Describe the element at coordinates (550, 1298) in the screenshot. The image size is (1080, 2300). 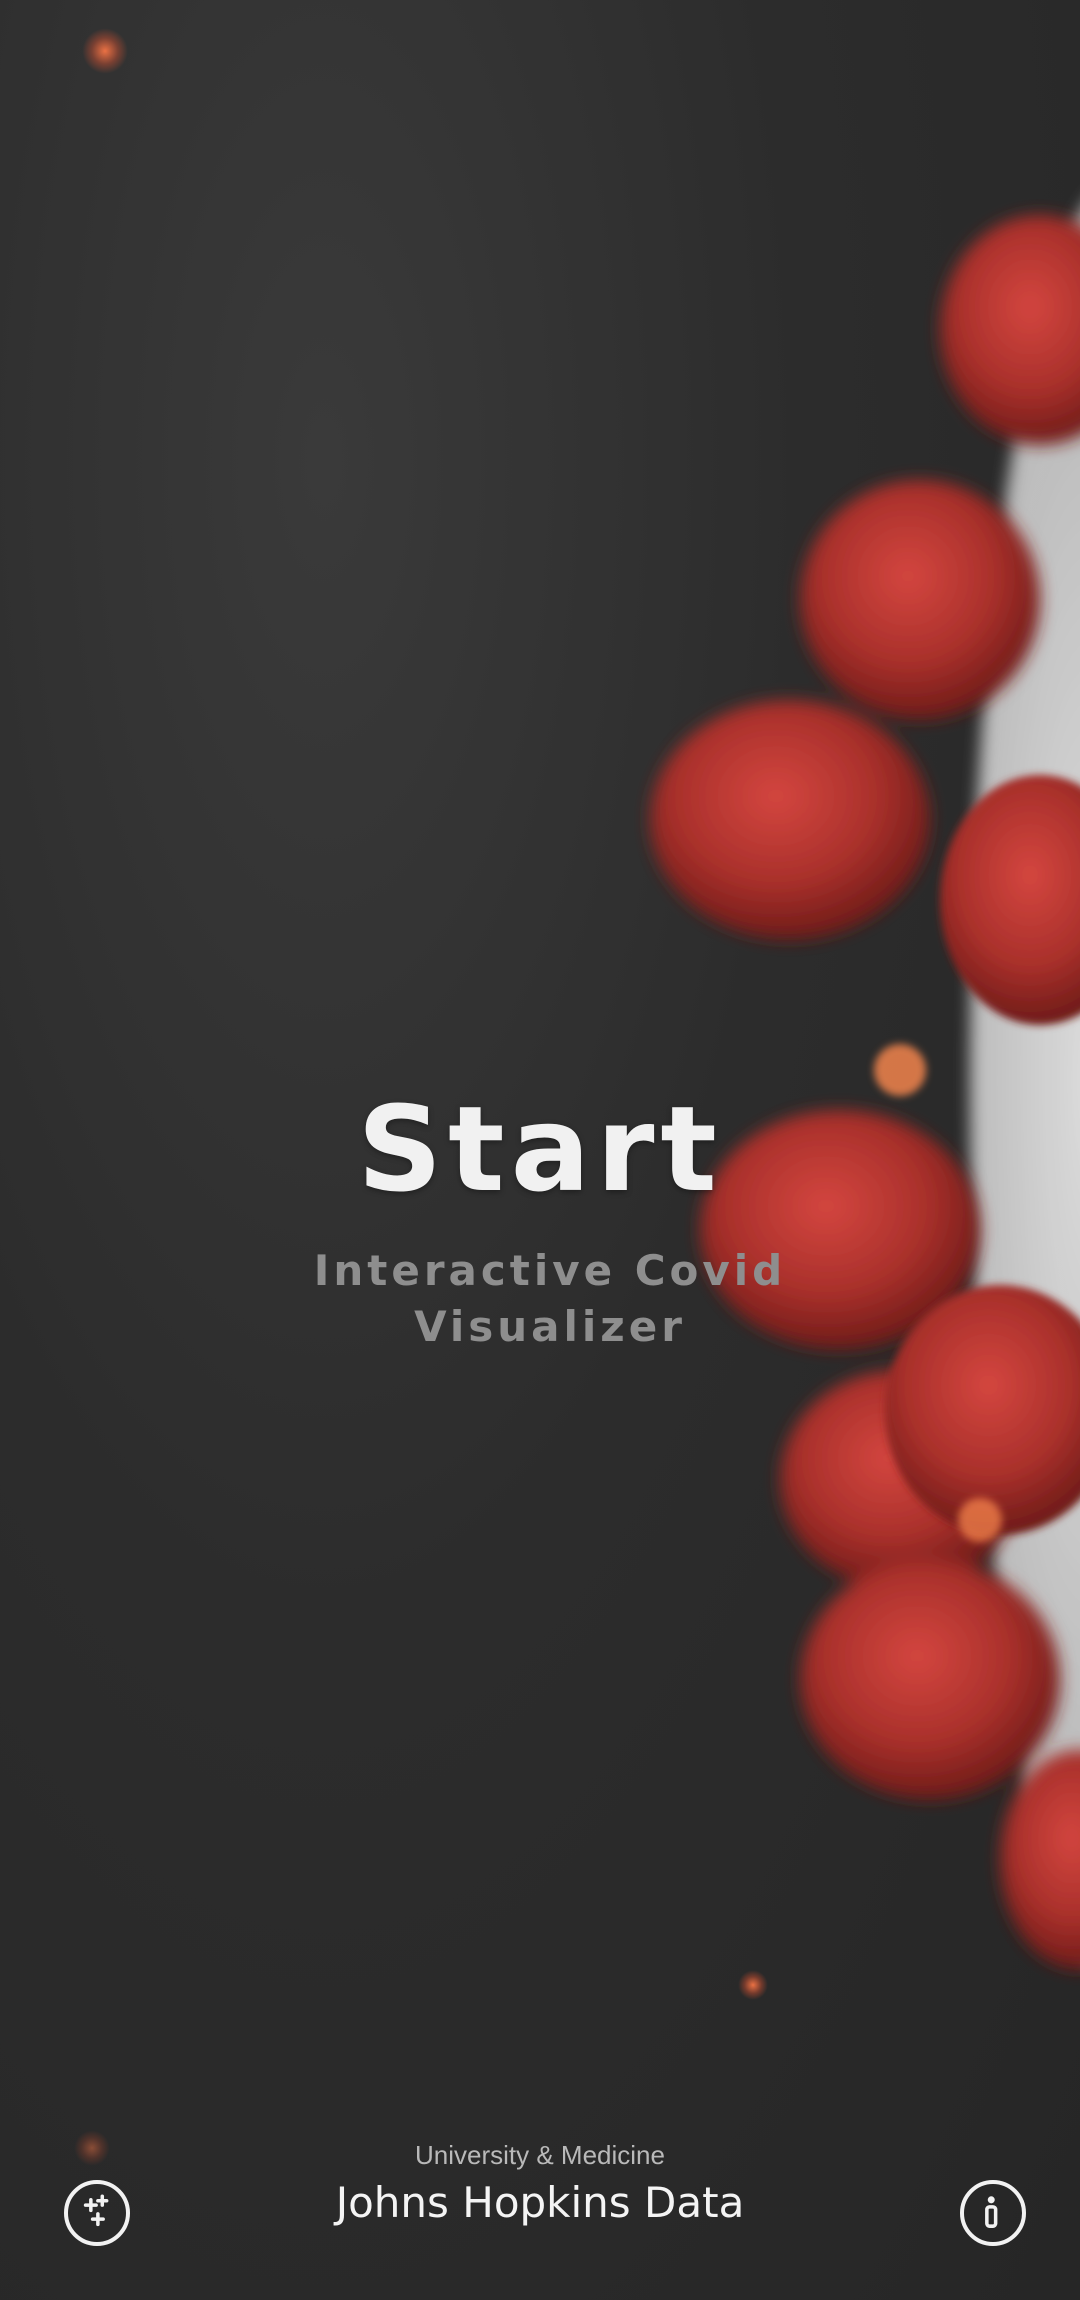
I see `app-subtitle: Interactive Covid Visualizer` at that location.